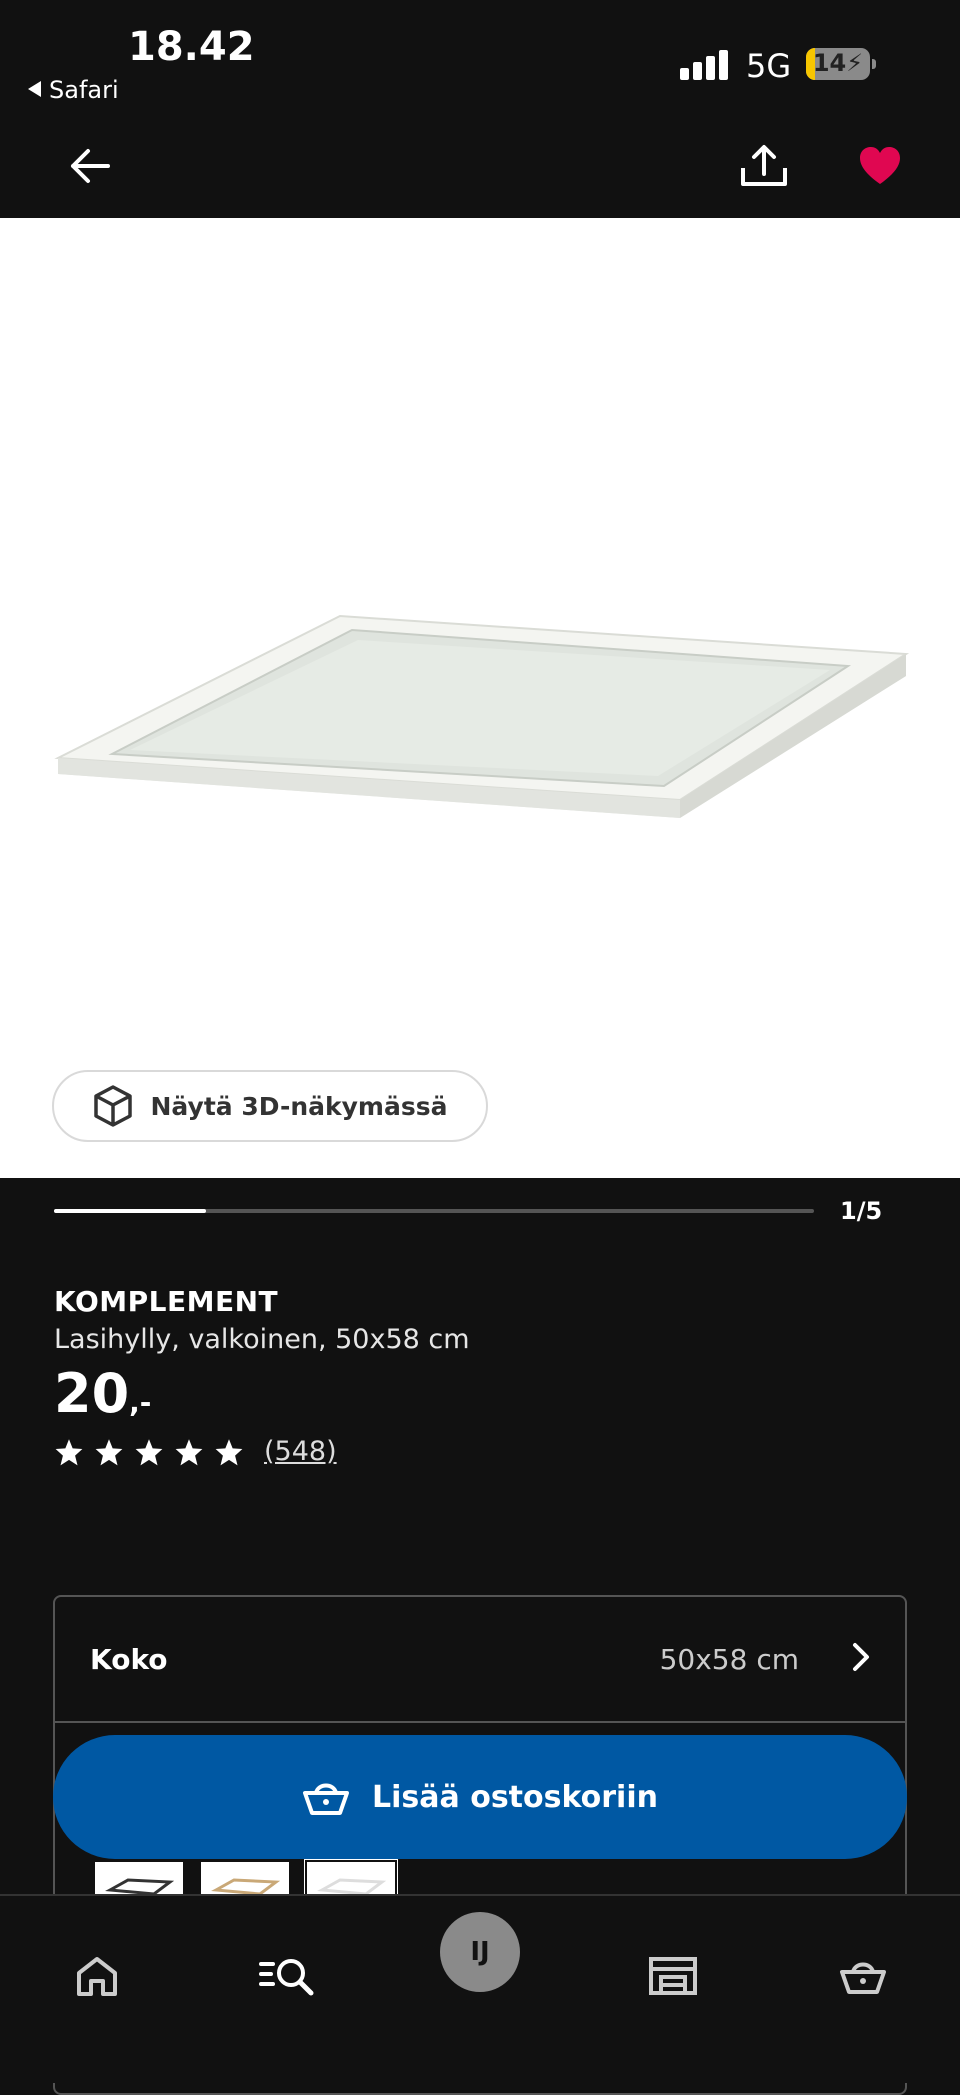  I want to click on view-3d-button: Näytä 3D-näkymässä, so click(270, 1106).